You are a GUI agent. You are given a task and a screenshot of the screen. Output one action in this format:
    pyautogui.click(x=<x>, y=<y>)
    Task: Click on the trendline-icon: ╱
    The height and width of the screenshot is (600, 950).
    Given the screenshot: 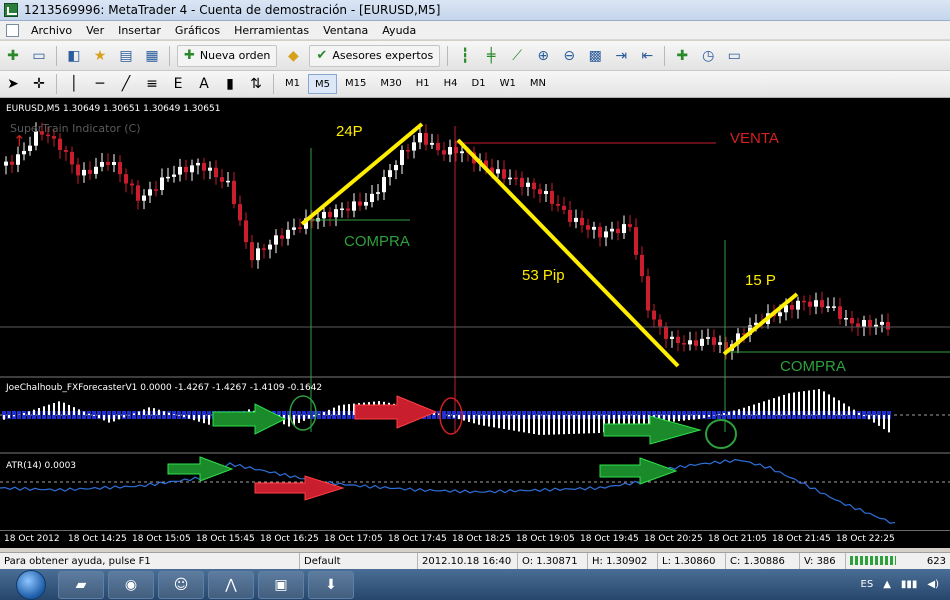 What is the action you would take?
    pyautogui.click(x=126, y=84)
    